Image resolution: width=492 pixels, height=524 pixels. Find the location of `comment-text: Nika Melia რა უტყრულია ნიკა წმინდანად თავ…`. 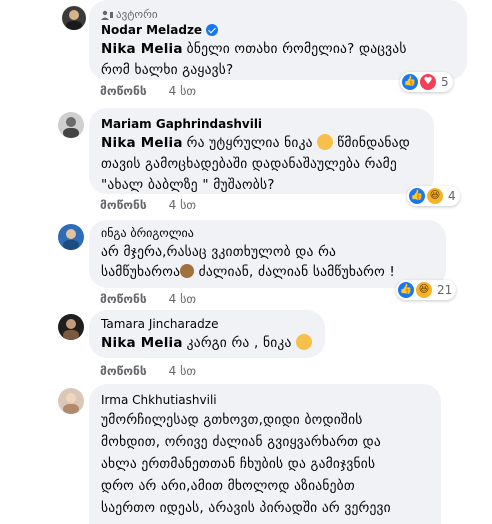

comment-text: Nika Melia რა უტყრულია ნიკა წმინდანად თავ… is located at coordinates (261, 164).